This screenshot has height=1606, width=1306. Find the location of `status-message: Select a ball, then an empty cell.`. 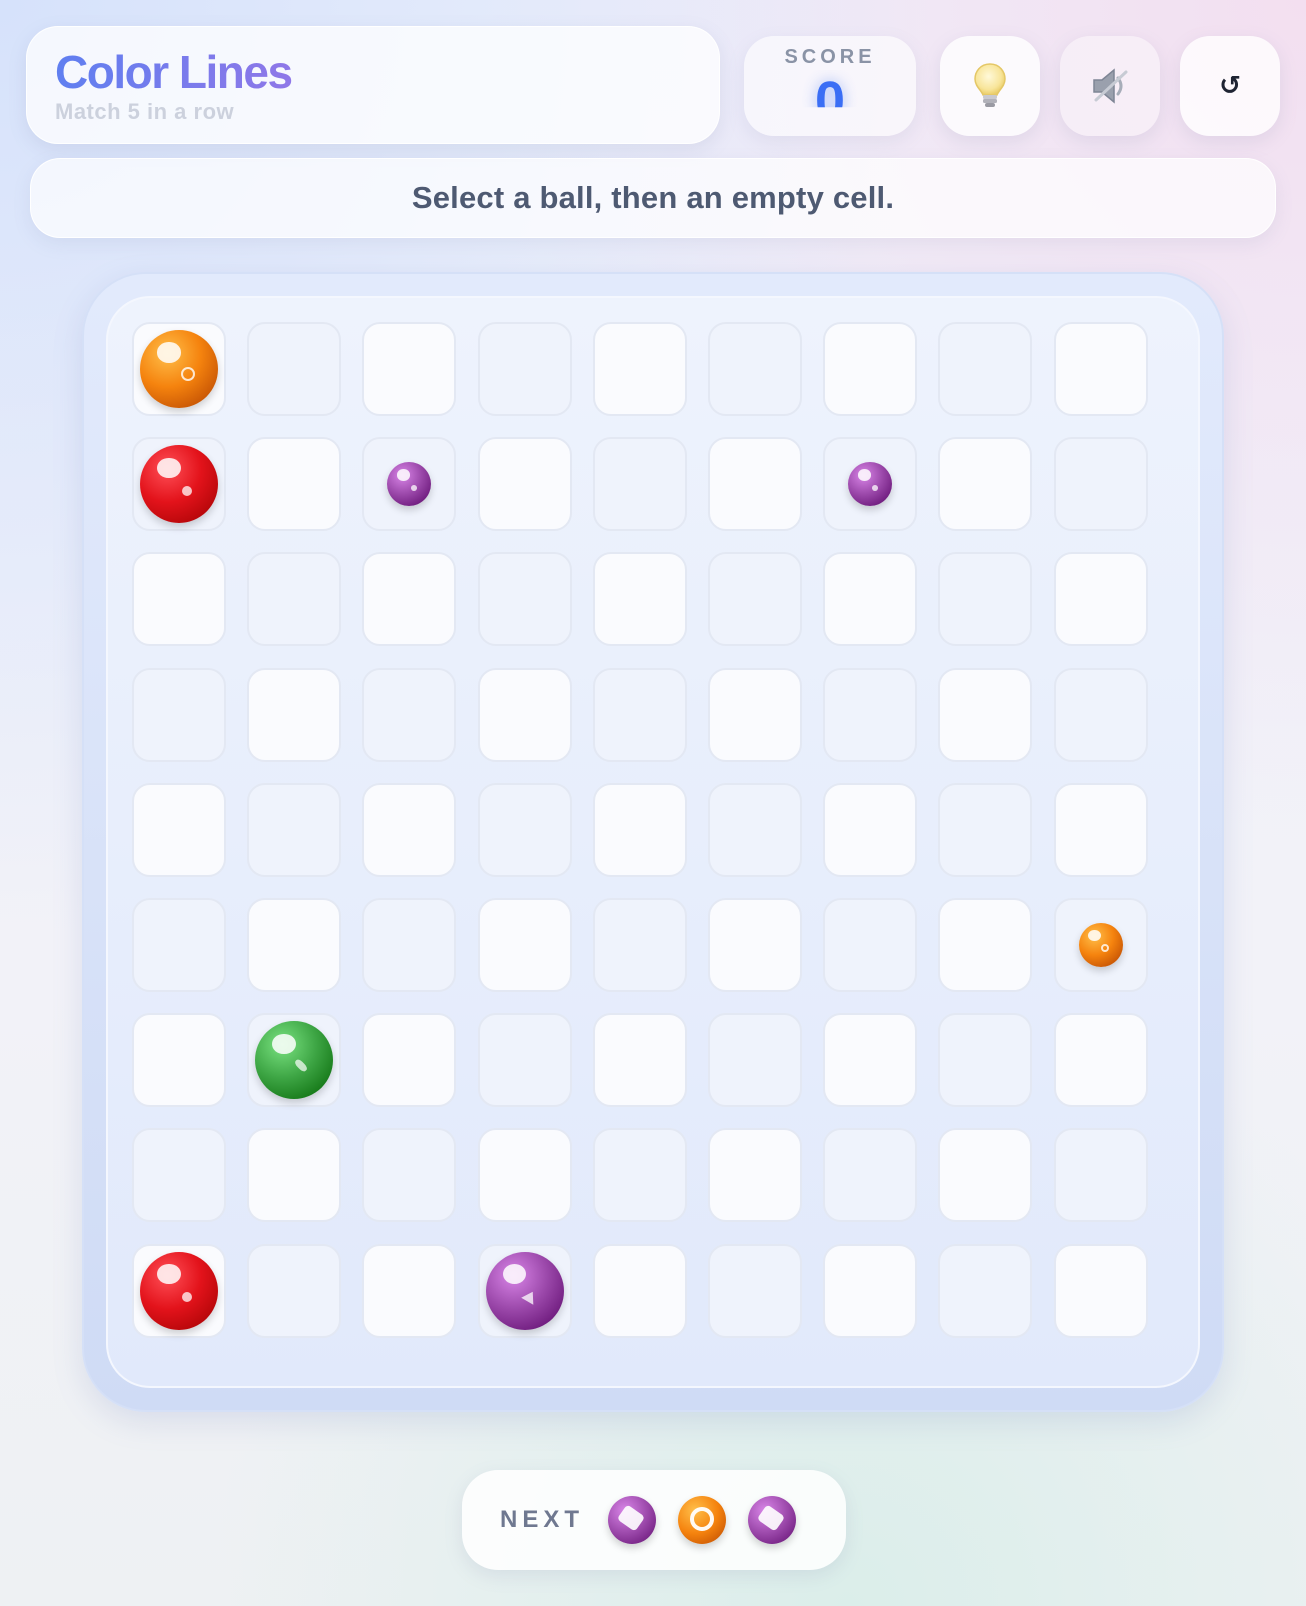

status-message: Select a ball, then an empty cell. is located at coordinates (653, 198).